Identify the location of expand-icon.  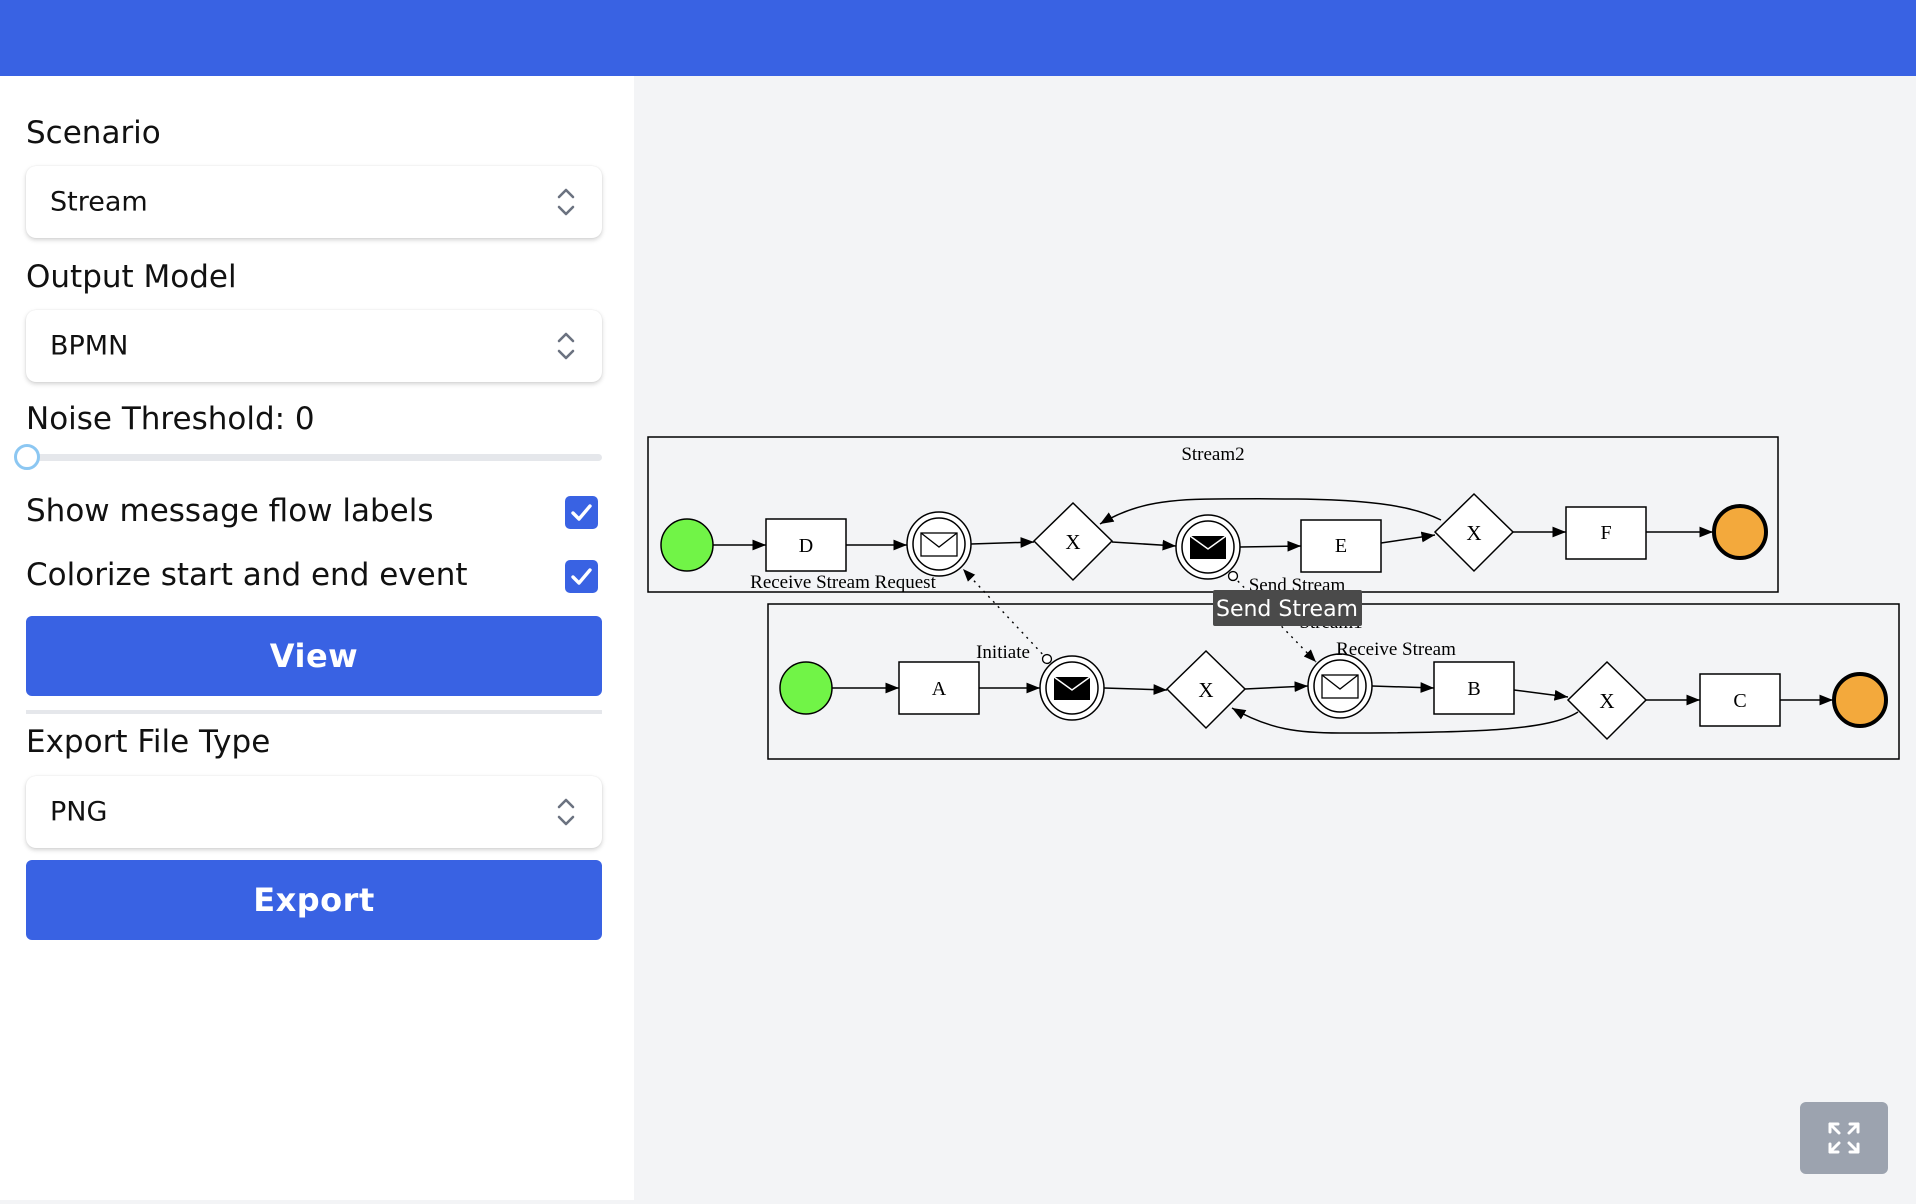
(1844, 1138).